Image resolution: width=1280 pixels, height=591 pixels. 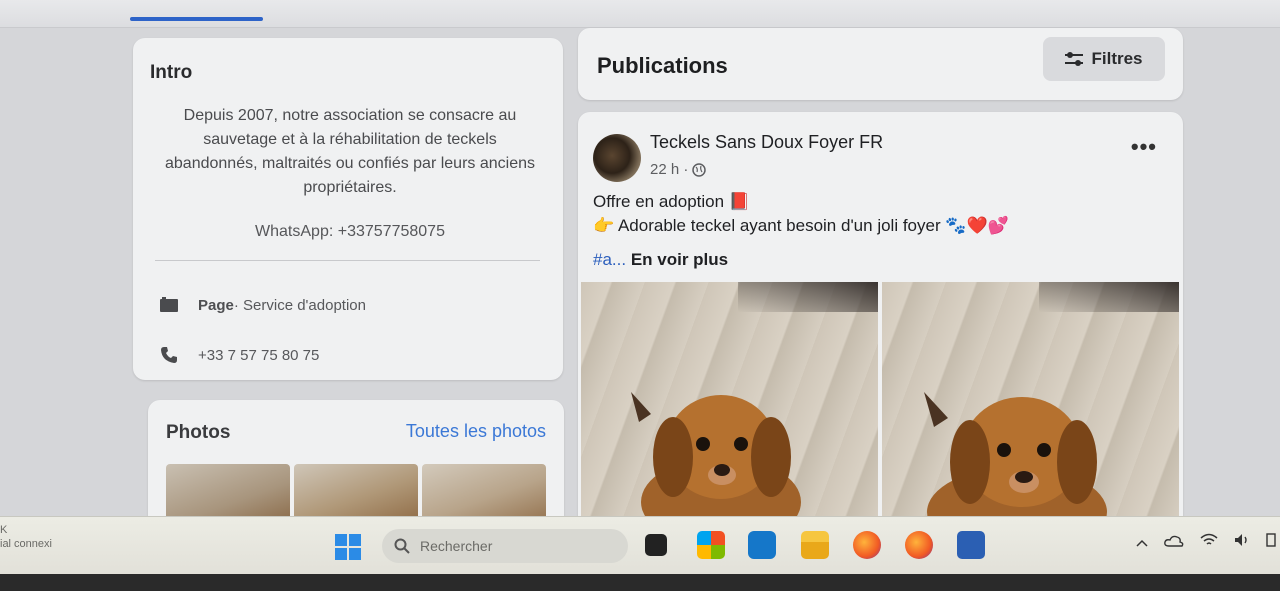 What do you see at coordinates (711, 545) in the screenshot?
I see `microsoft-store-icon` at bounding box center [711, 545].